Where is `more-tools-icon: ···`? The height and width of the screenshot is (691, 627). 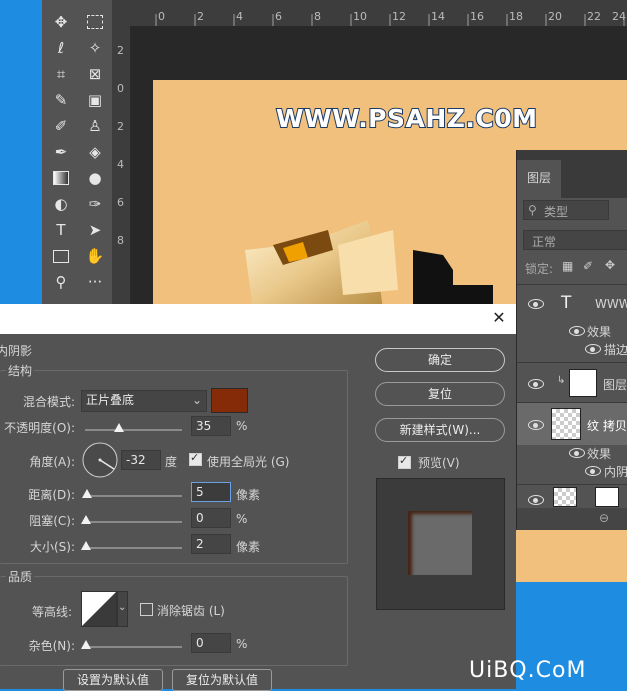
more-tools-icon: ··· is located at coordinates (95, 282).